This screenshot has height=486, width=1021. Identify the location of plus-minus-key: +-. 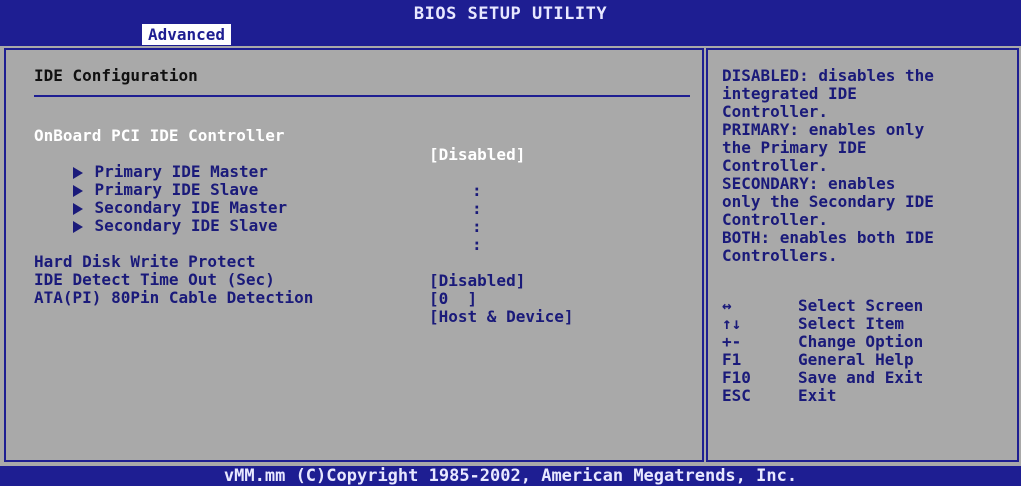
(732, 341).